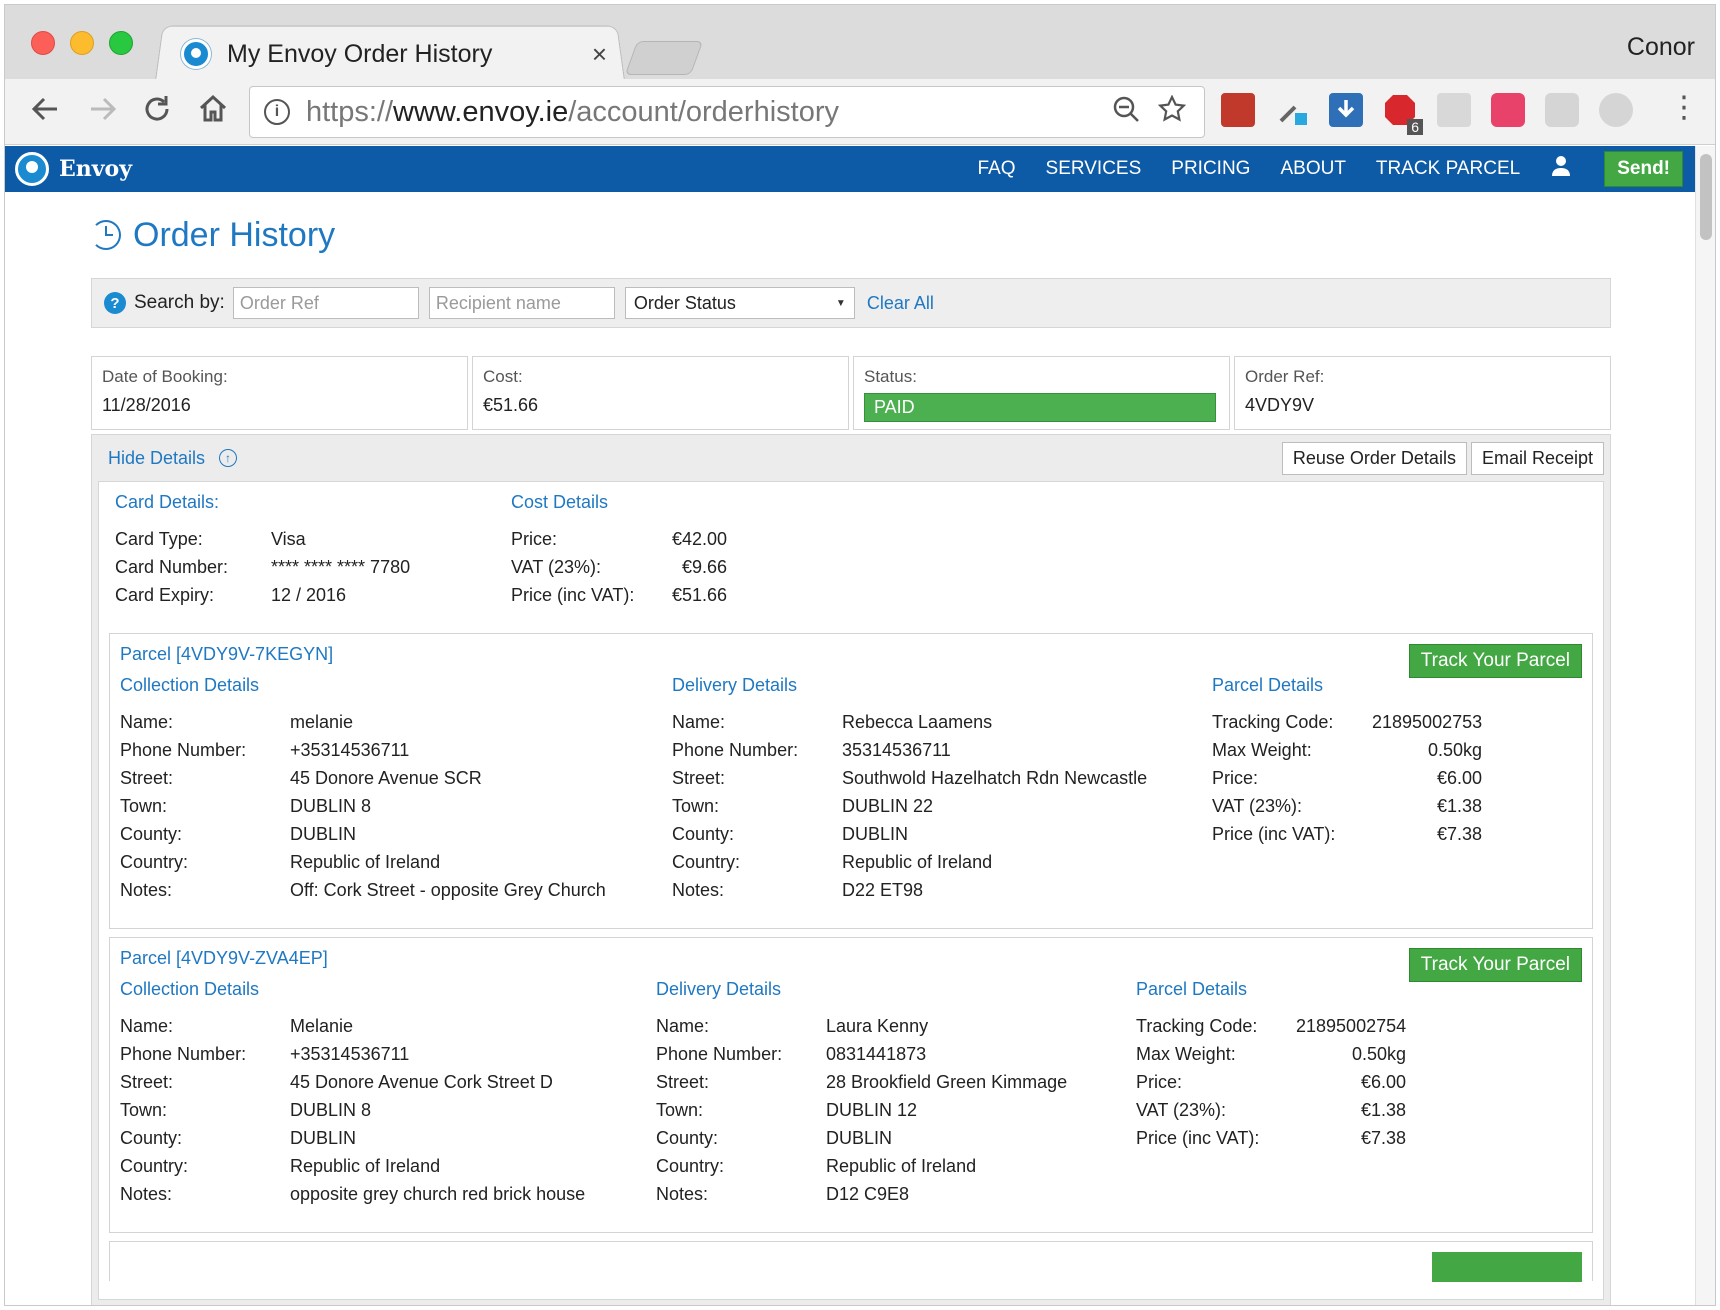  Describe the element at coordinates (1459, 806) in the screenshot. I see `detail-value: €1.38` at that location.